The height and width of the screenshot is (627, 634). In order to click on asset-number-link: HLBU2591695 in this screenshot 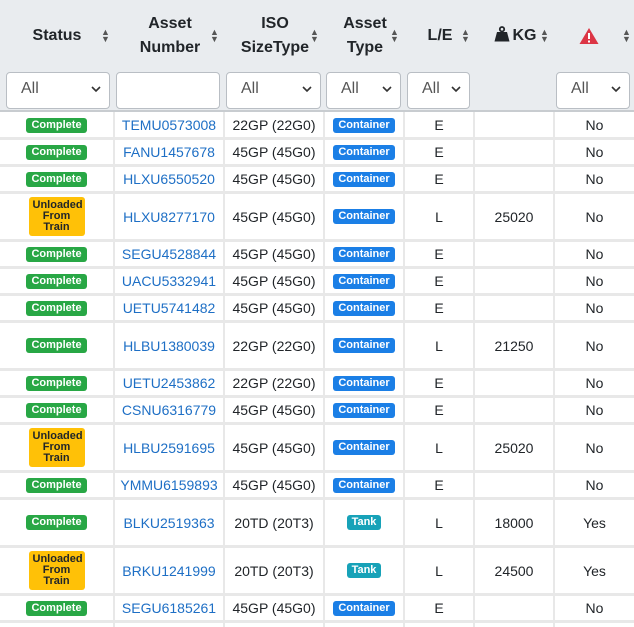, I will do `click(169, 448)`.